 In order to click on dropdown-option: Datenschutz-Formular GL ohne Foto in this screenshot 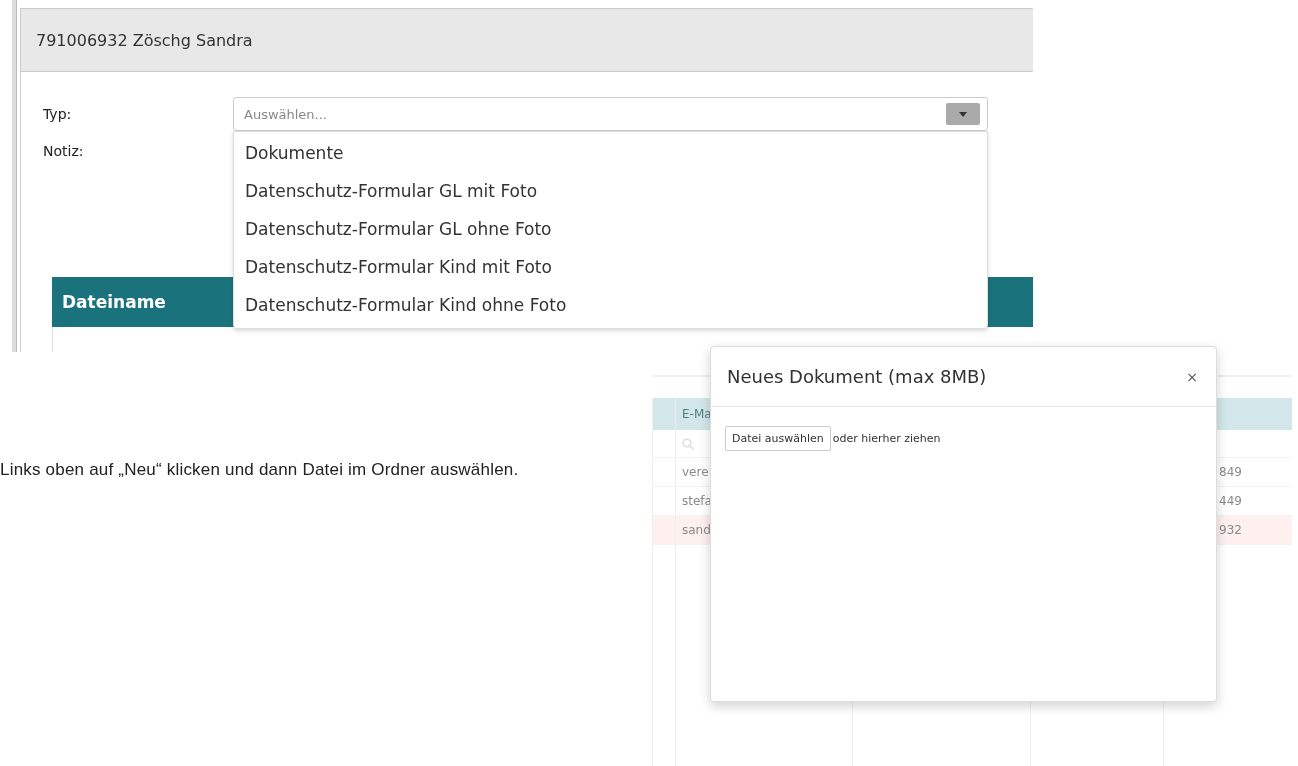, I will do `click(610, 229)`.